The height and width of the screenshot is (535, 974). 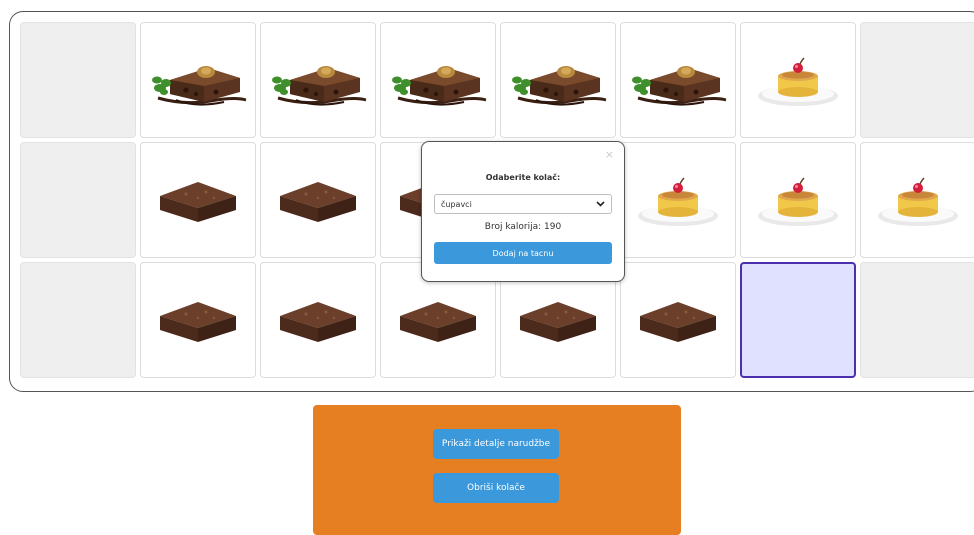 What do you see at coordinates (456, 204) in the screenshot?
I see `cake-select-value: čupavci` at bounding box center [456, 204].